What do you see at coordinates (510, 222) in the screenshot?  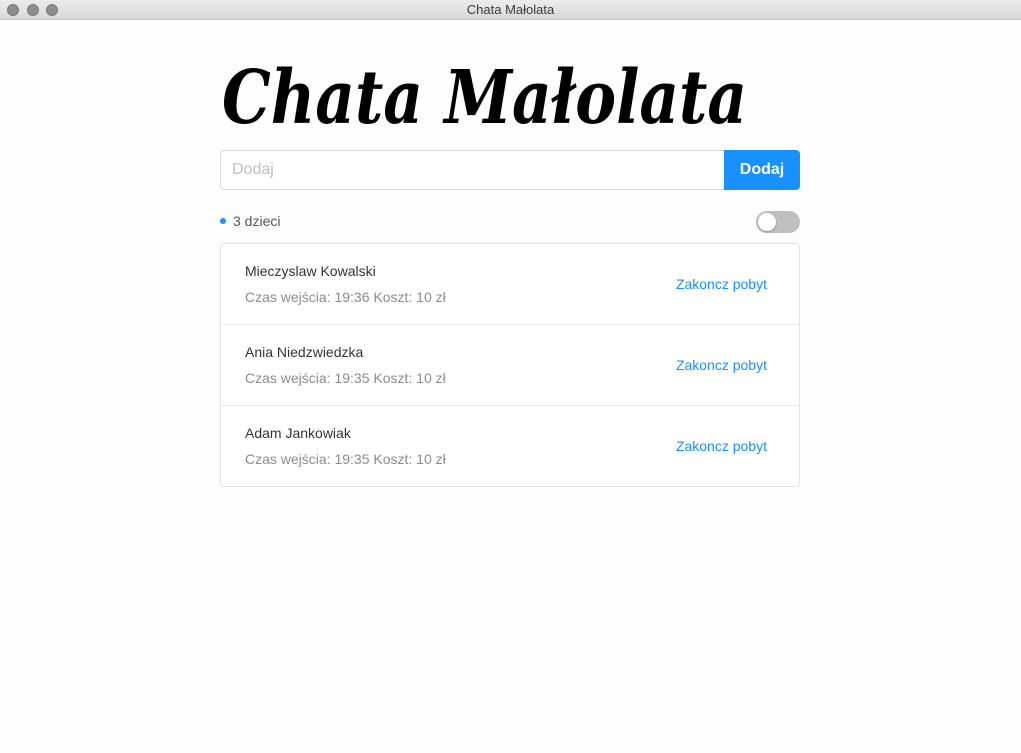 I see `children-summary: 3 dzieci` at bounding box center [510, 222].